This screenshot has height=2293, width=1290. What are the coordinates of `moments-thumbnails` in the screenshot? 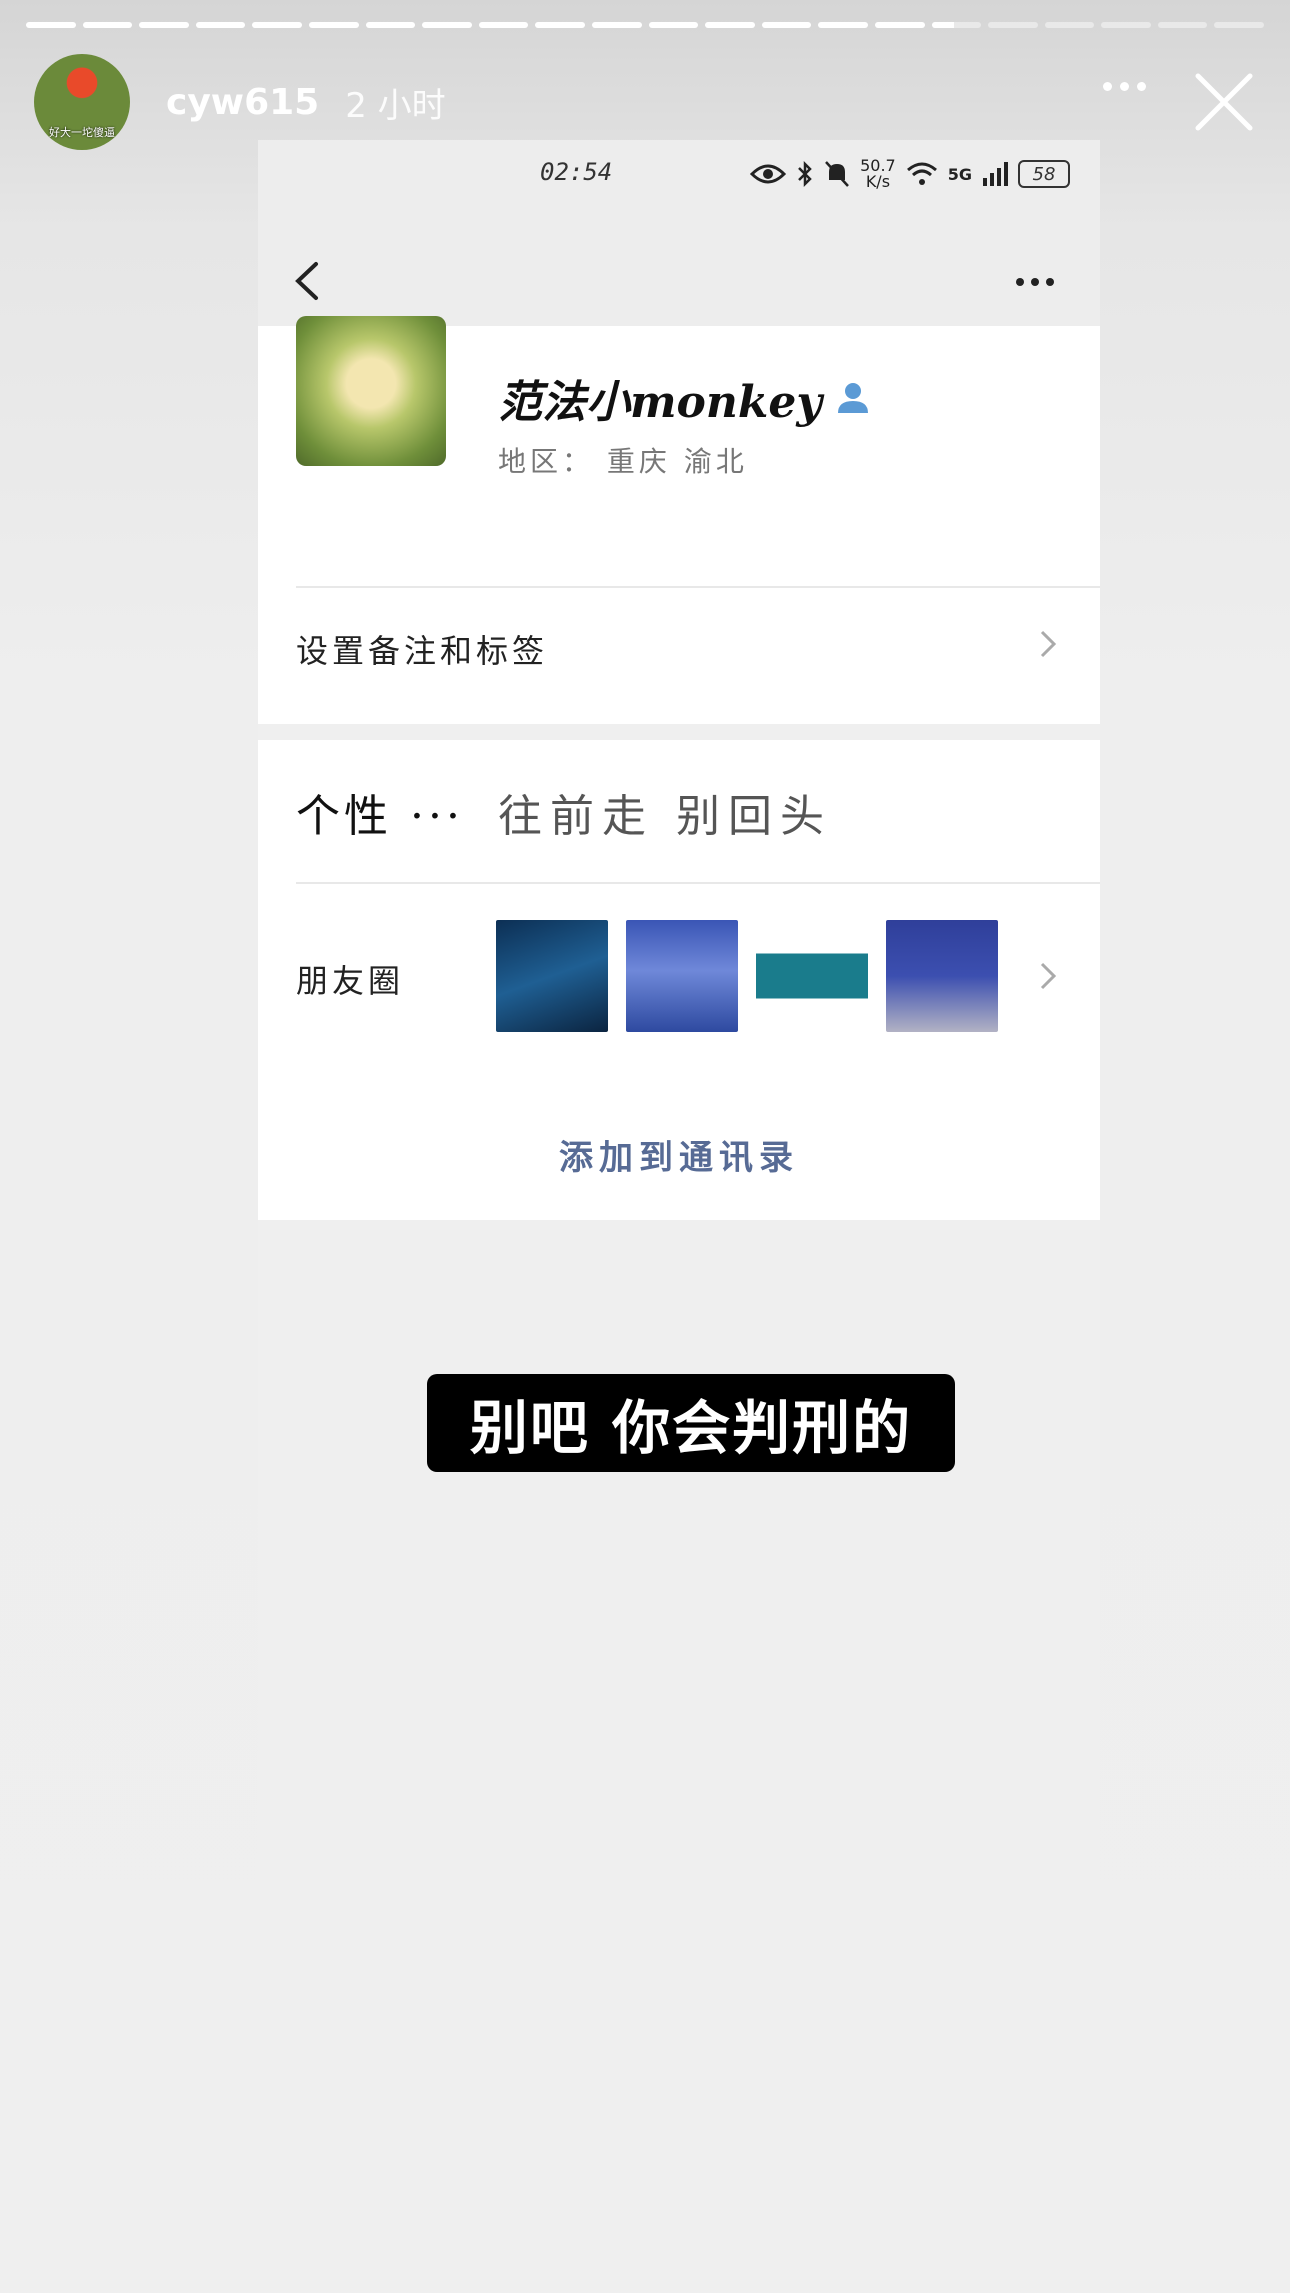 It's located at (747, 976).